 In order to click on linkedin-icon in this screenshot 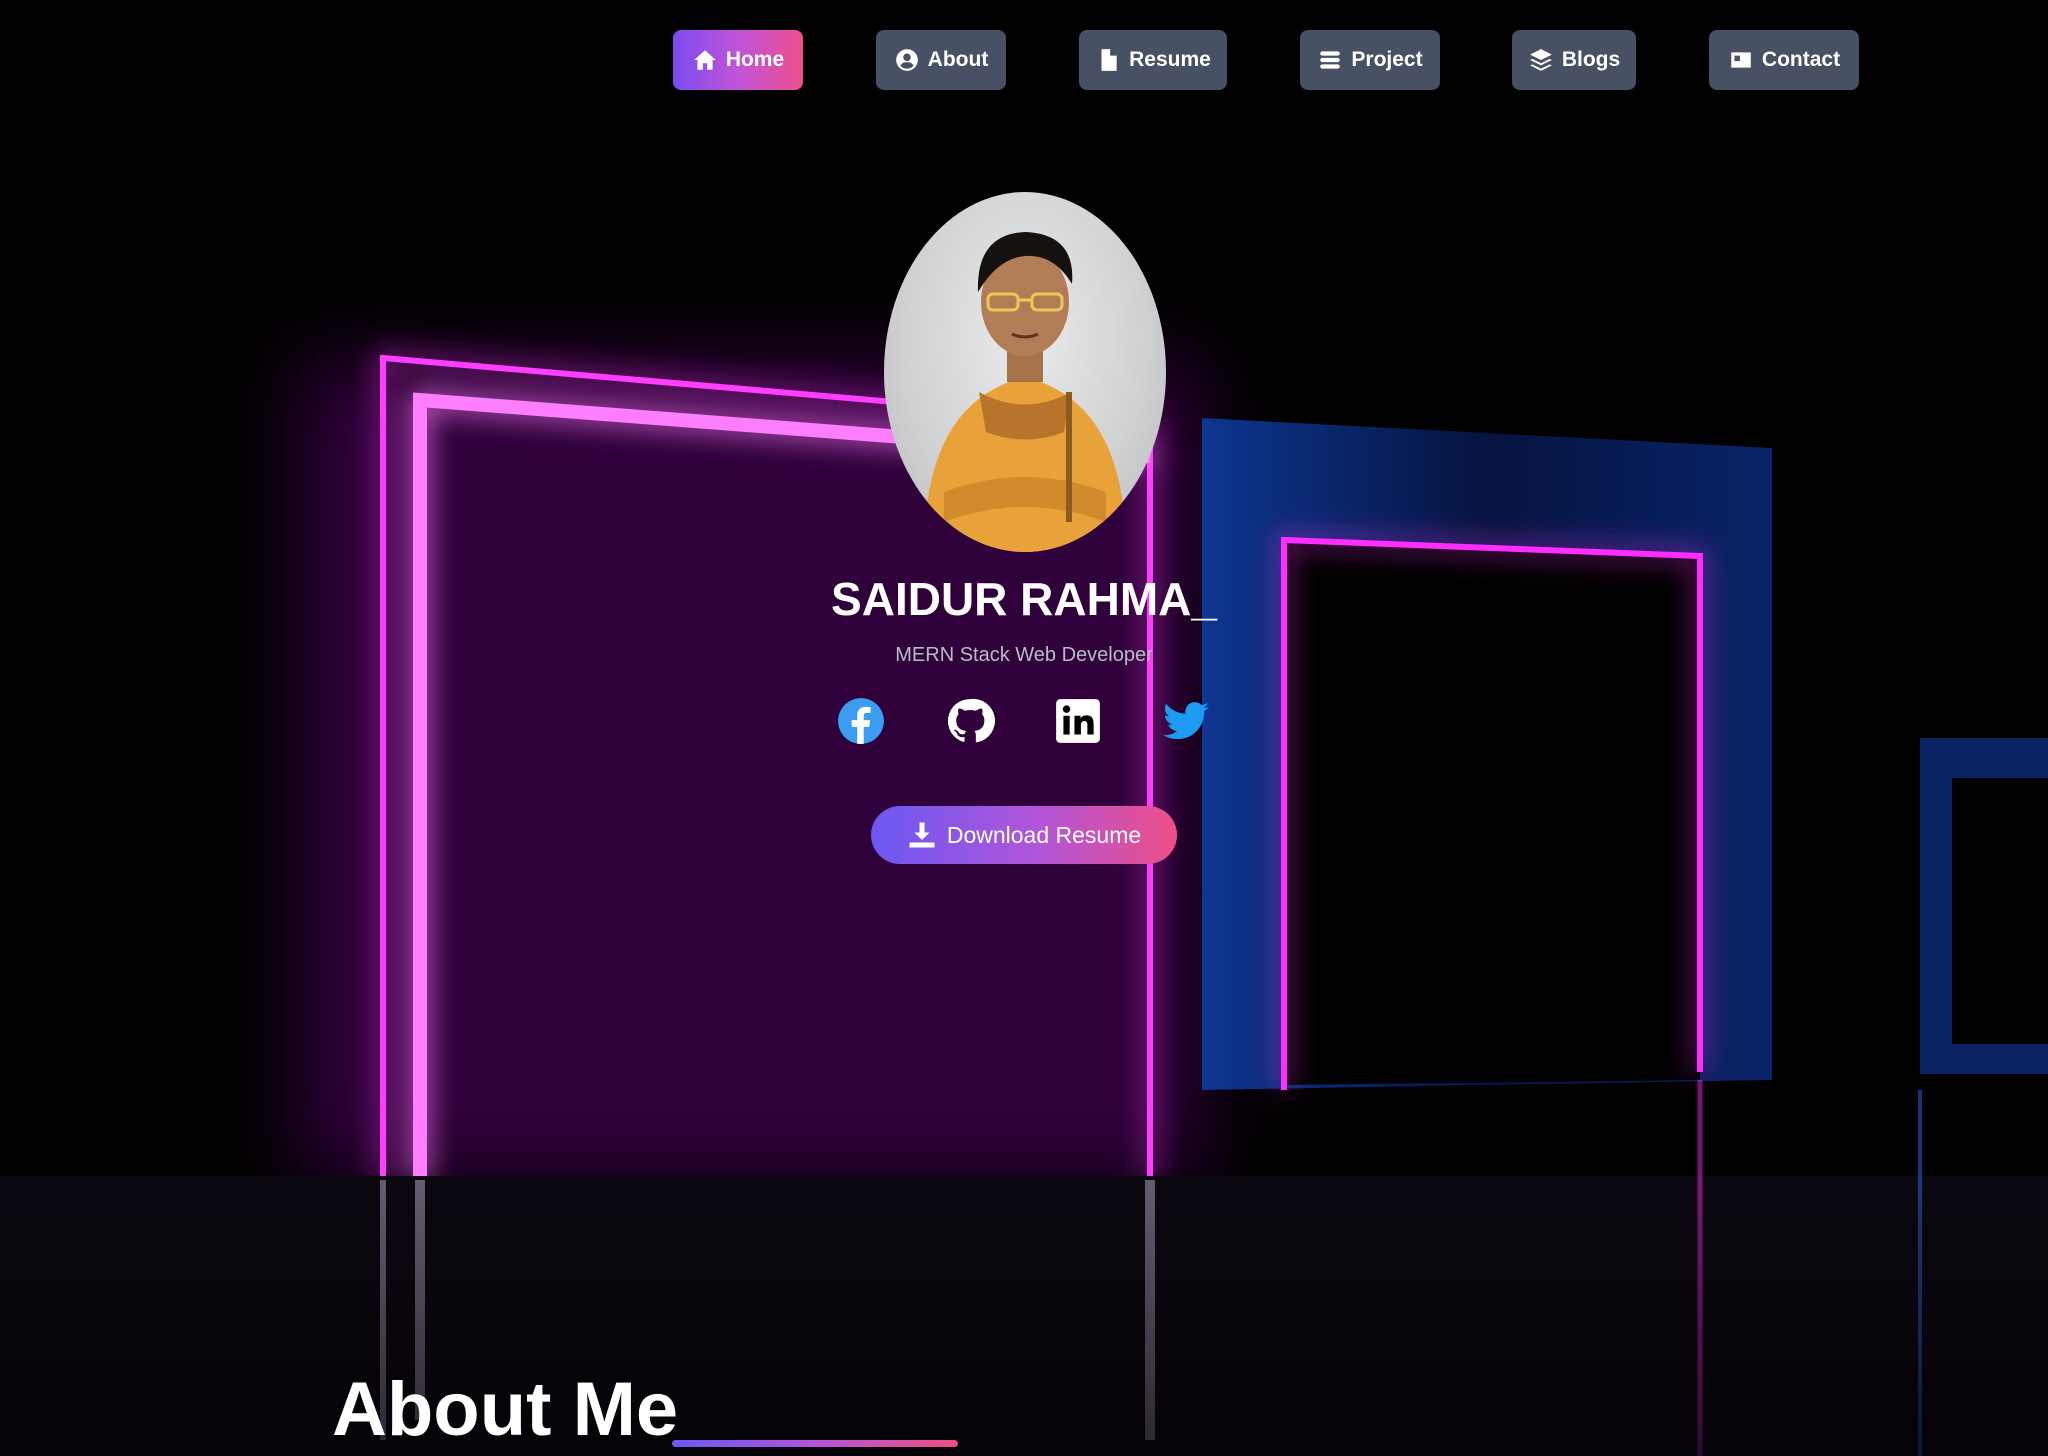, I will do `click(1078, 721)`.